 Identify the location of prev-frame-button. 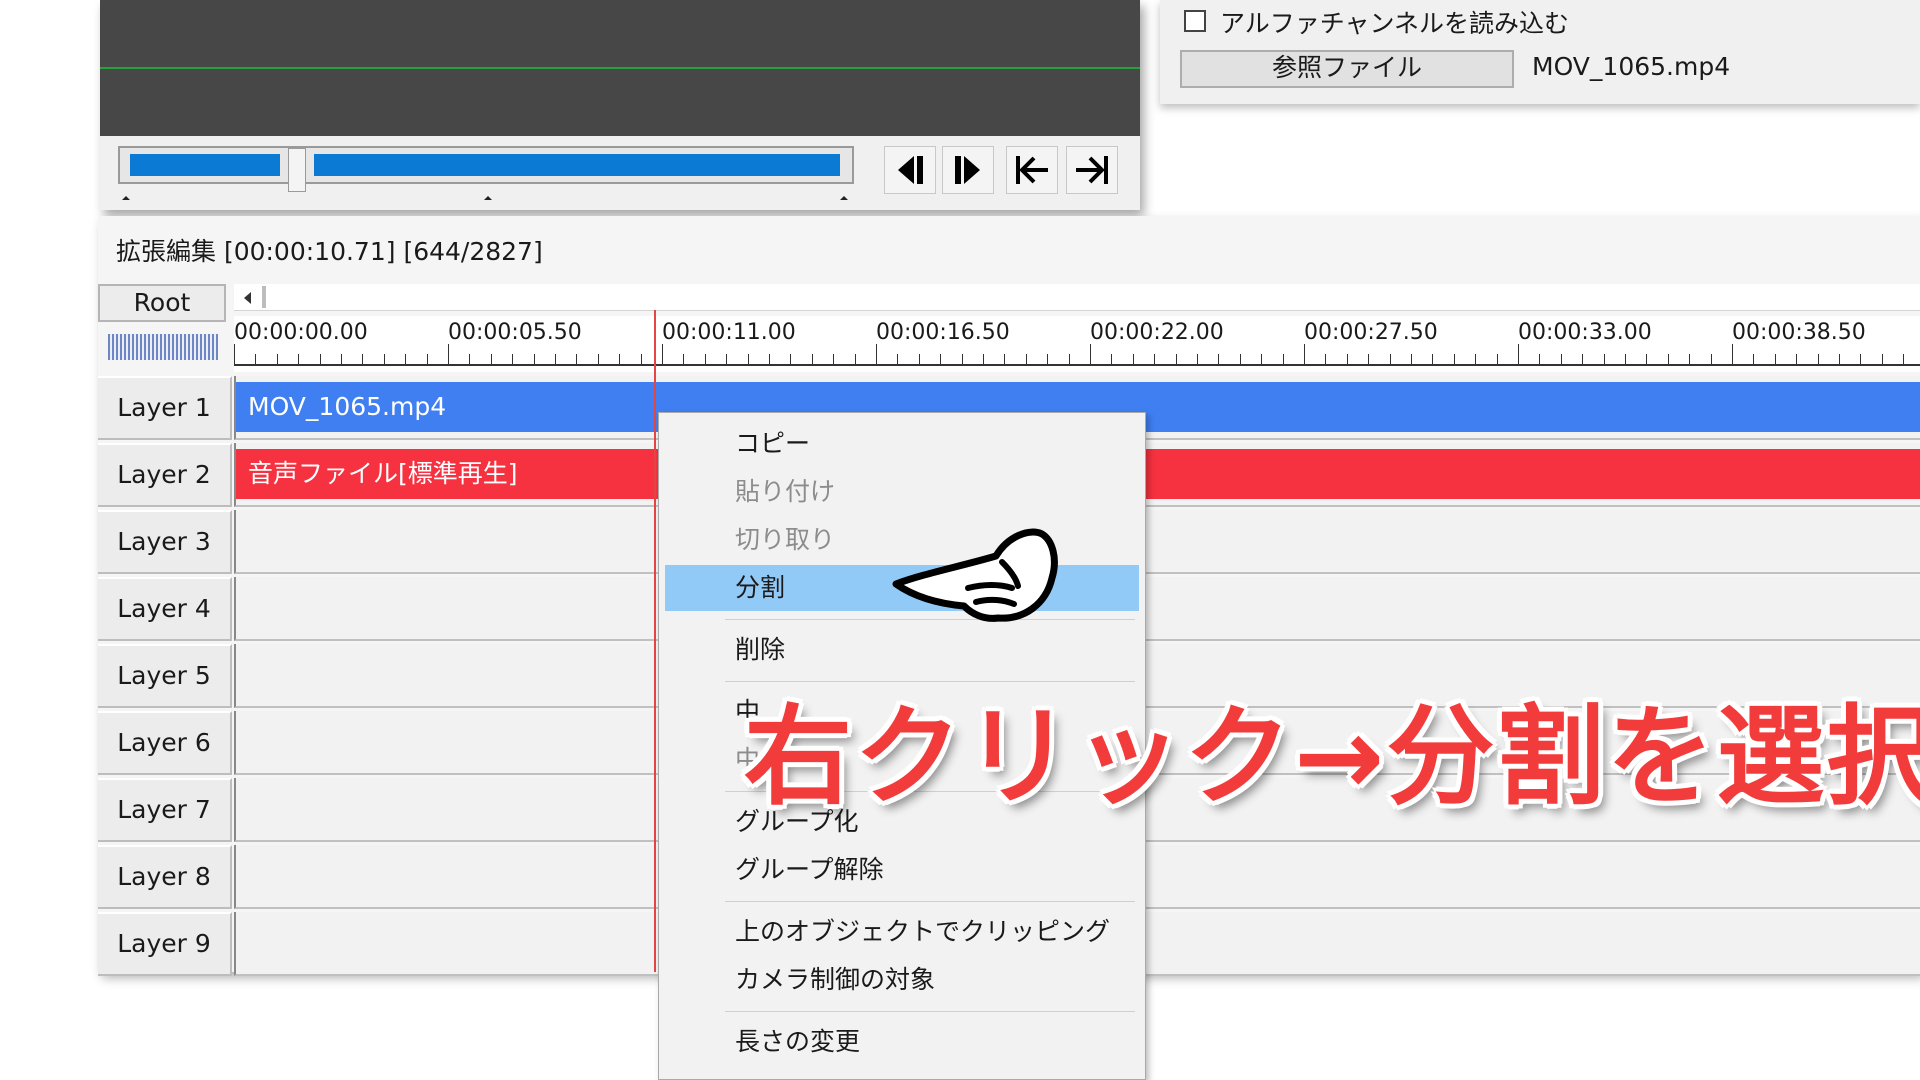
(910, 170).